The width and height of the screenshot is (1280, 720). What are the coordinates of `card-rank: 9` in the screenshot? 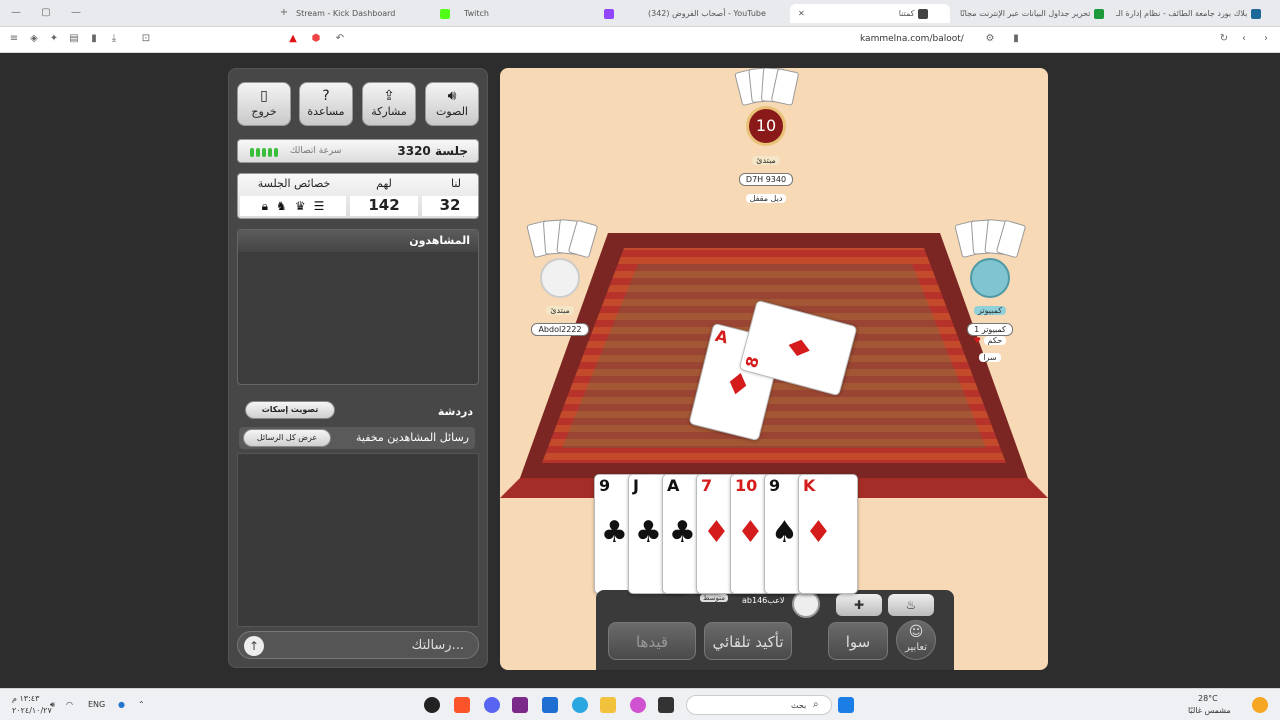 It's located at (775, 485).